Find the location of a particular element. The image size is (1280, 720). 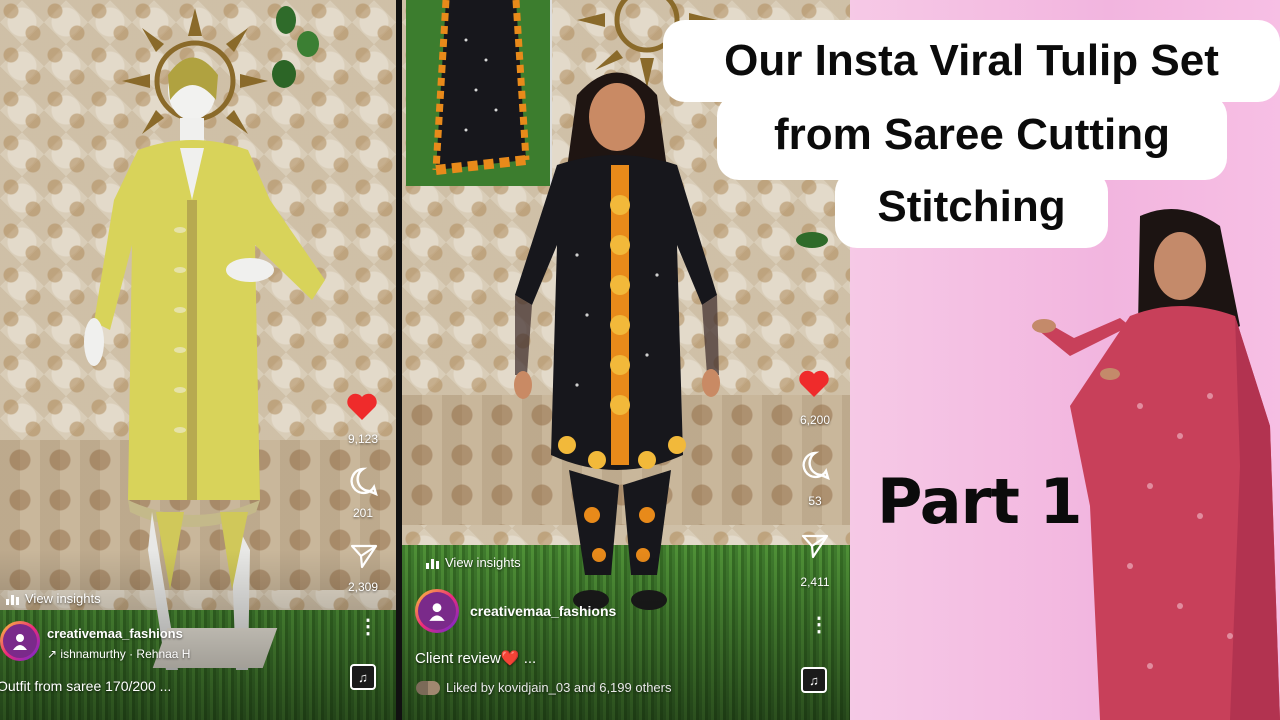

comments-count: 53 is located at coordinates (815, 501).